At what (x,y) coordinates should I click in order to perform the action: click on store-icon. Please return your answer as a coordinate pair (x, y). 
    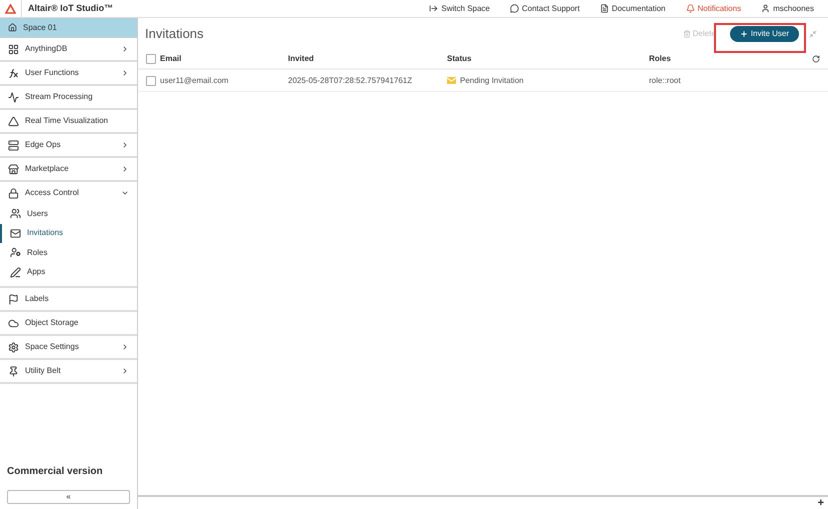
    Looking at the image, I should click on (13, 169).